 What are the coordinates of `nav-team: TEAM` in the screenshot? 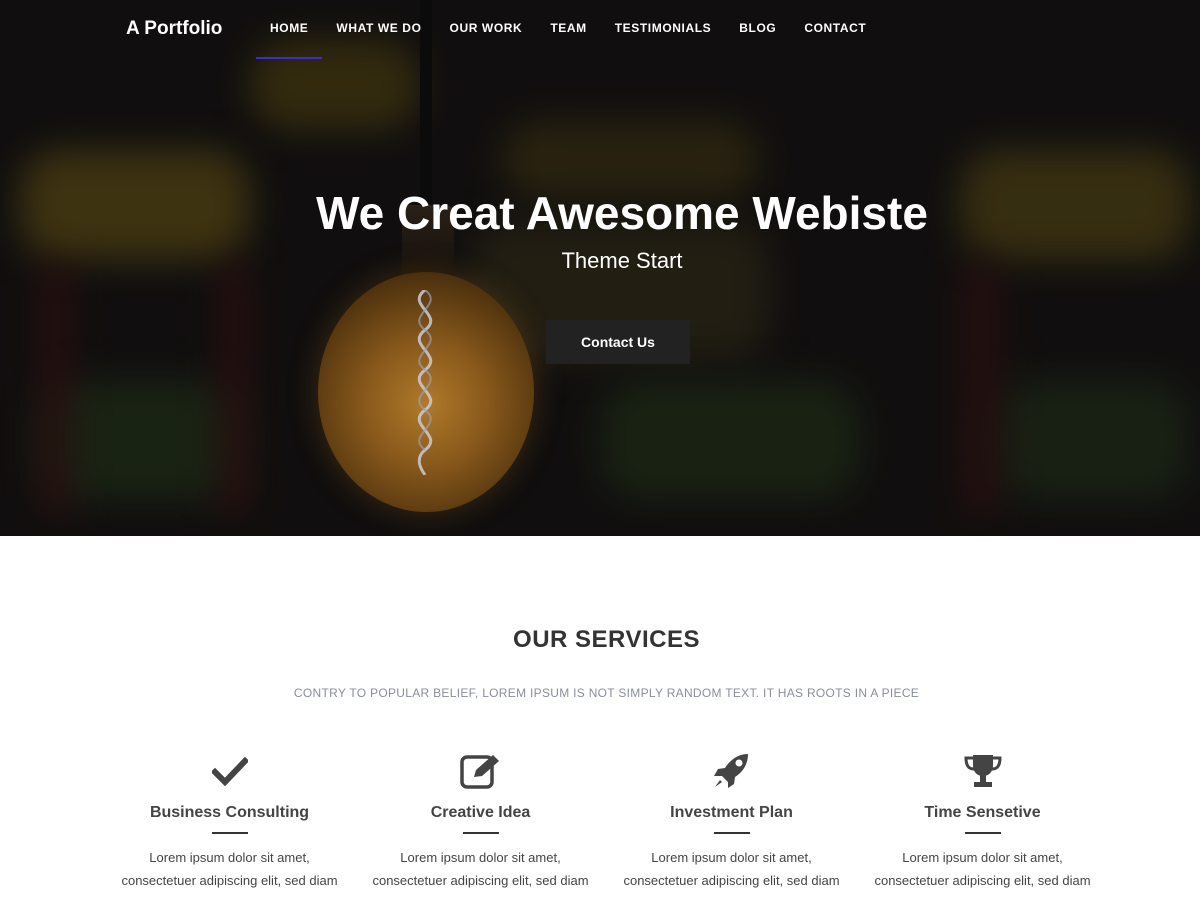 It's located at (568, 28).